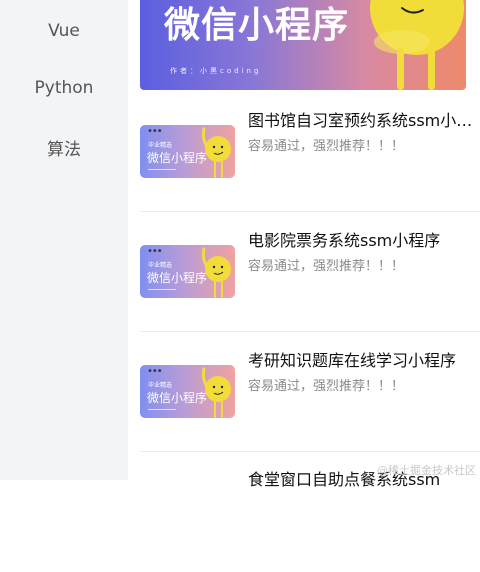 The width and height of the screenshot is (480, 572). What do you see at coordinates (362, 119) in the screenshot?
I see `item-title: 图书馆自习室预约系统ssm小程序` at bounding box center [362, 119].